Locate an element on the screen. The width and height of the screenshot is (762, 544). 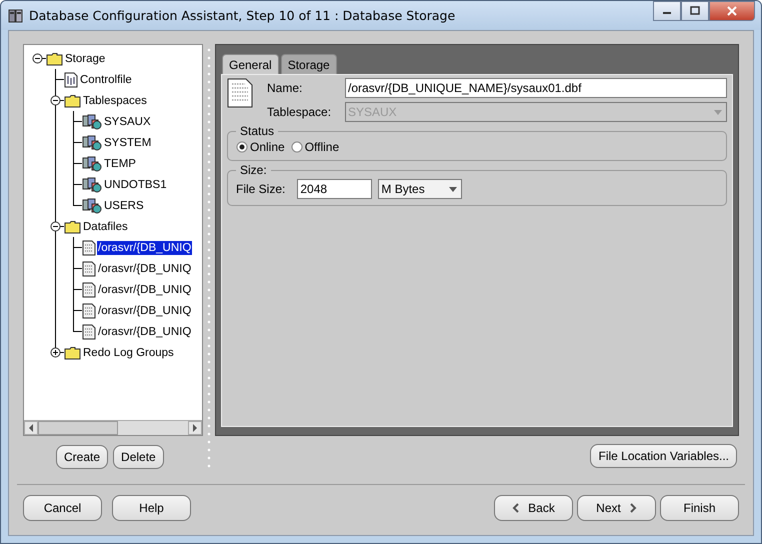
unit-dropdown: M Bytes is located at coordinates (420, 189).